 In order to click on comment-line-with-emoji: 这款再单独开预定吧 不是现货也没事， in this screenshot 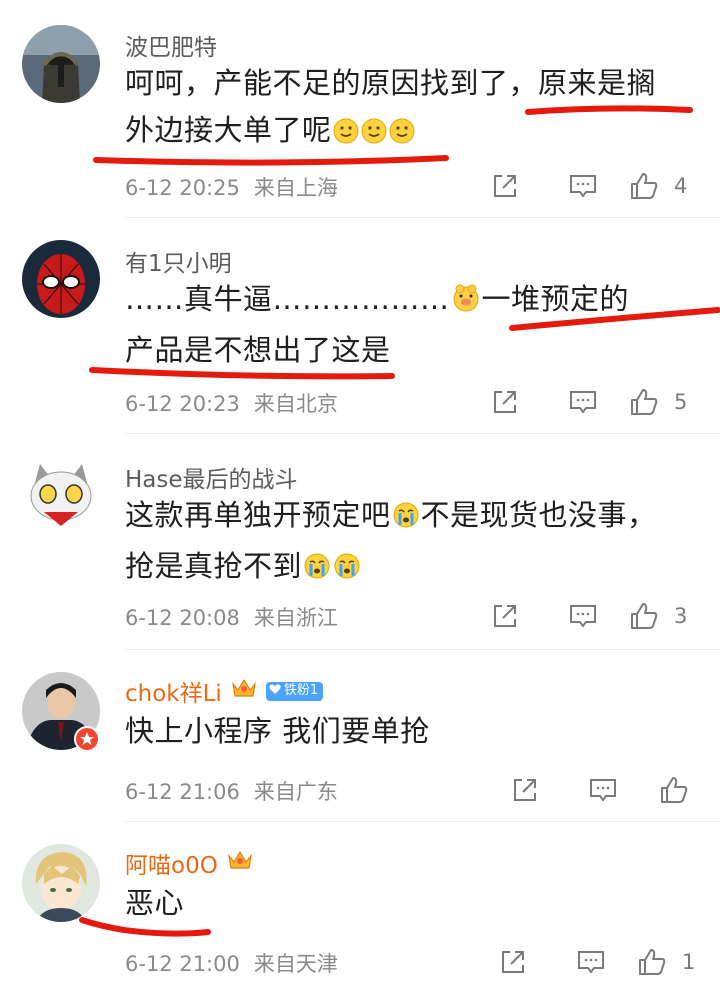, I will do `click(413, 517)`.